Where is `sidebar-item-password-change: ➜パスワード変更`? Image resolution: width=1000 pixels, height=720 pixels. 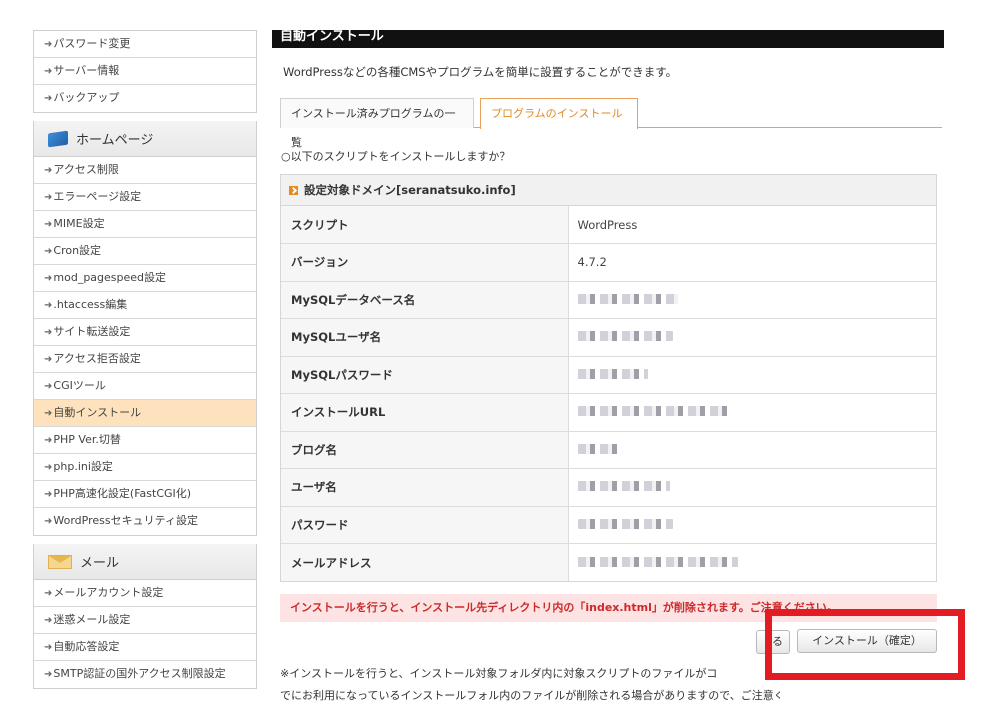 sidebar-item-password-change: ➜パスワード変更 is located at coordinates (145, 44).